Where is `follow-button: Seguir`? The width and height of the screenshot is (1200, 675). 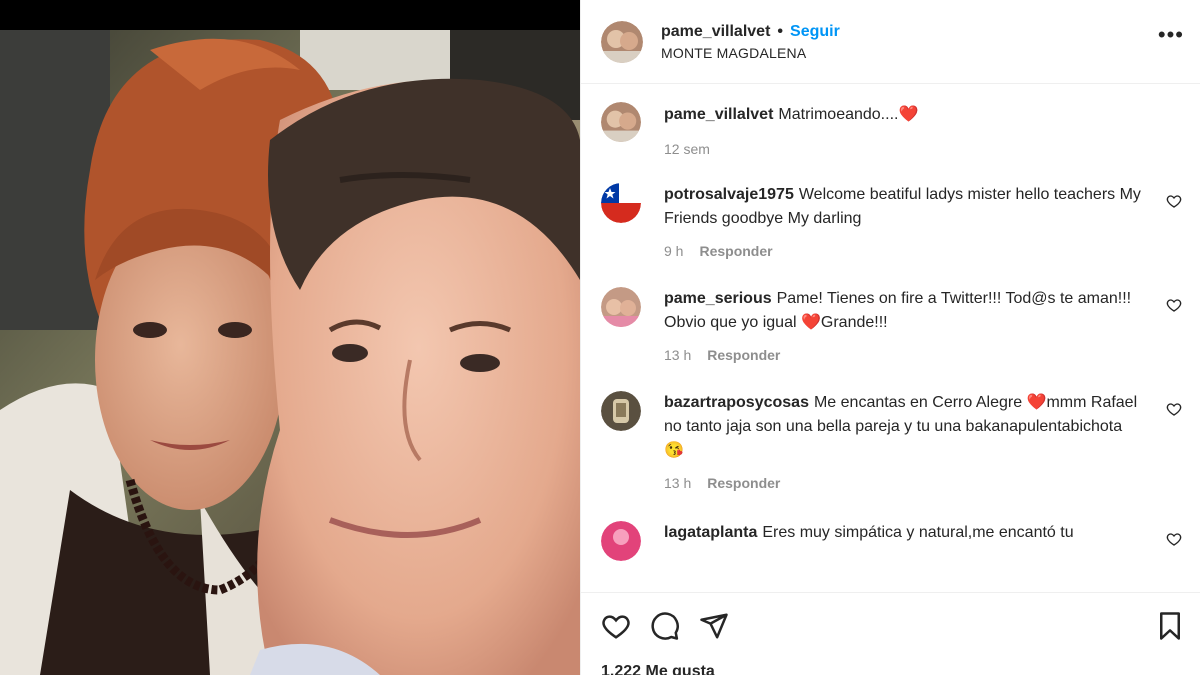 follow-button: Seguir is located at coordinates (815, 32).